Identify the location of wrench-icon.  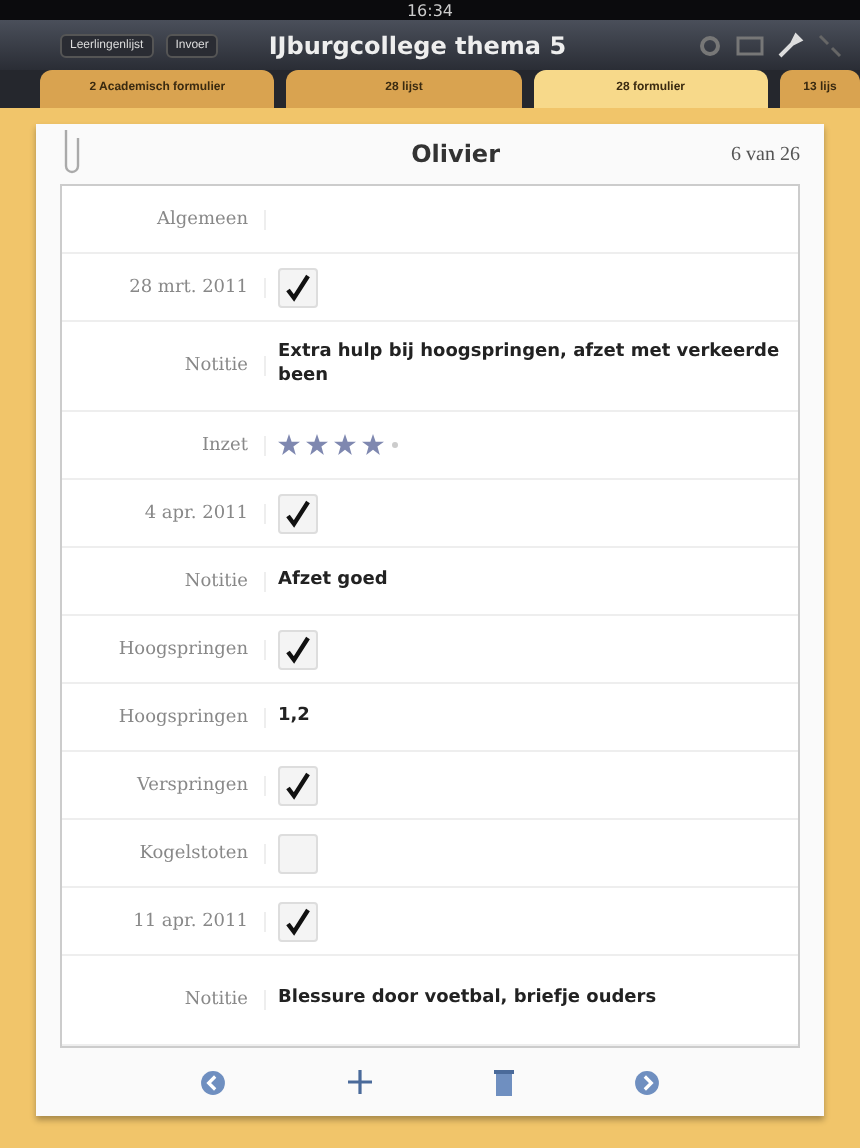
(790, 45).